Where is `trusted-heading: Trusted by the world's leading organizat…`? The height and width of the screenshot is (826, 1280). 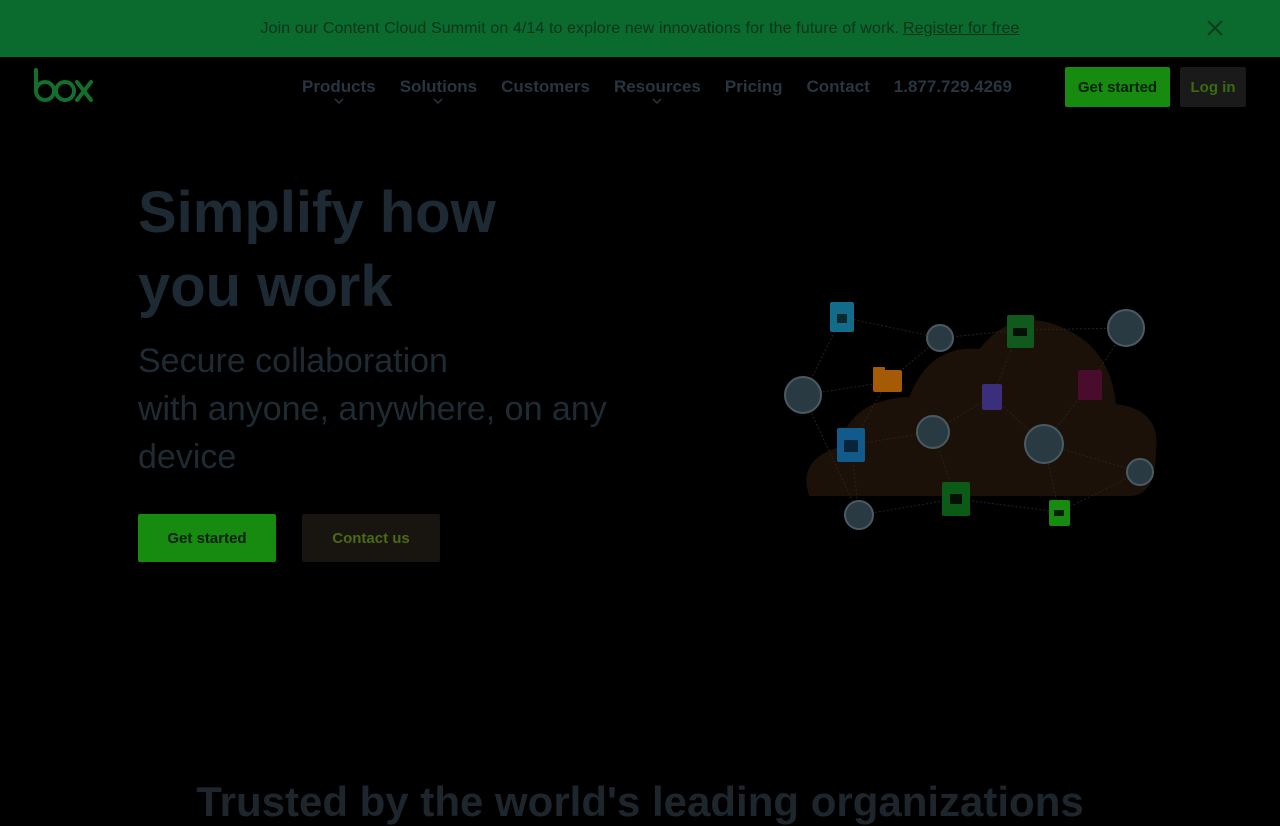
trusted-heading: Trusted by the world's leading organizat… is located at coordinates (640, 801).